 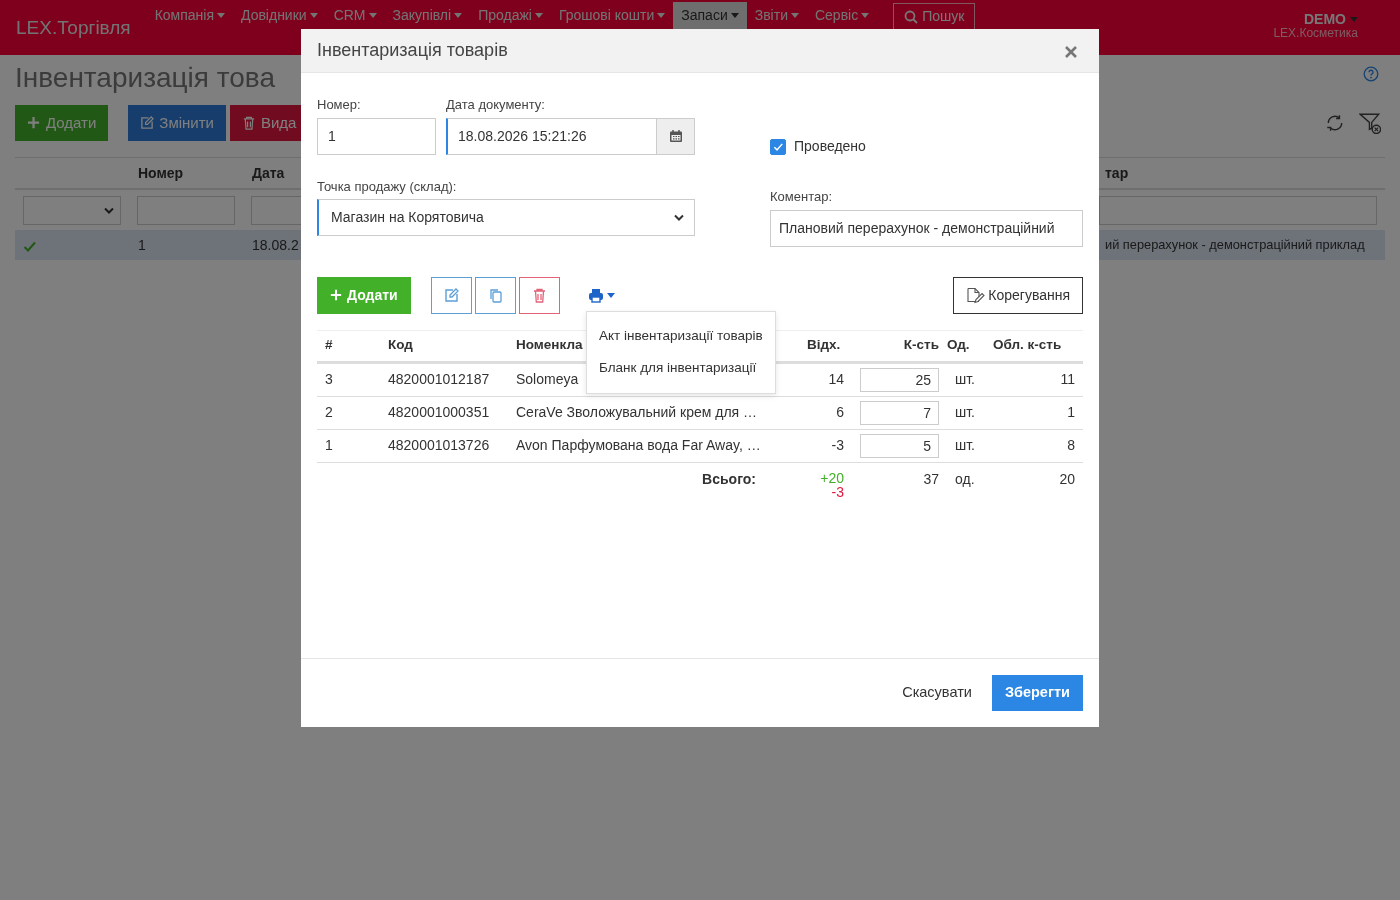 What do you see at coordinates (279, 15) in the screenshot?
I see `menu-item: Довідники` at bounding box center [279, 15].